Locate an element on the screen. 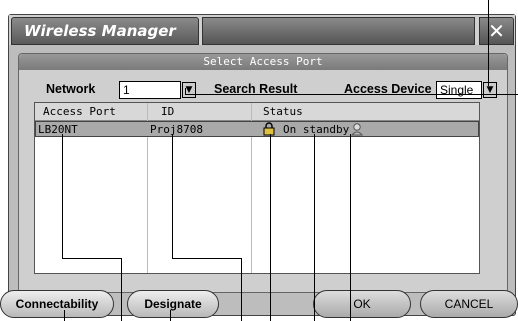 Image resolution: width=518 pixels, height=321 pixels. ok-button: OK is located at coordinates (362, 304).